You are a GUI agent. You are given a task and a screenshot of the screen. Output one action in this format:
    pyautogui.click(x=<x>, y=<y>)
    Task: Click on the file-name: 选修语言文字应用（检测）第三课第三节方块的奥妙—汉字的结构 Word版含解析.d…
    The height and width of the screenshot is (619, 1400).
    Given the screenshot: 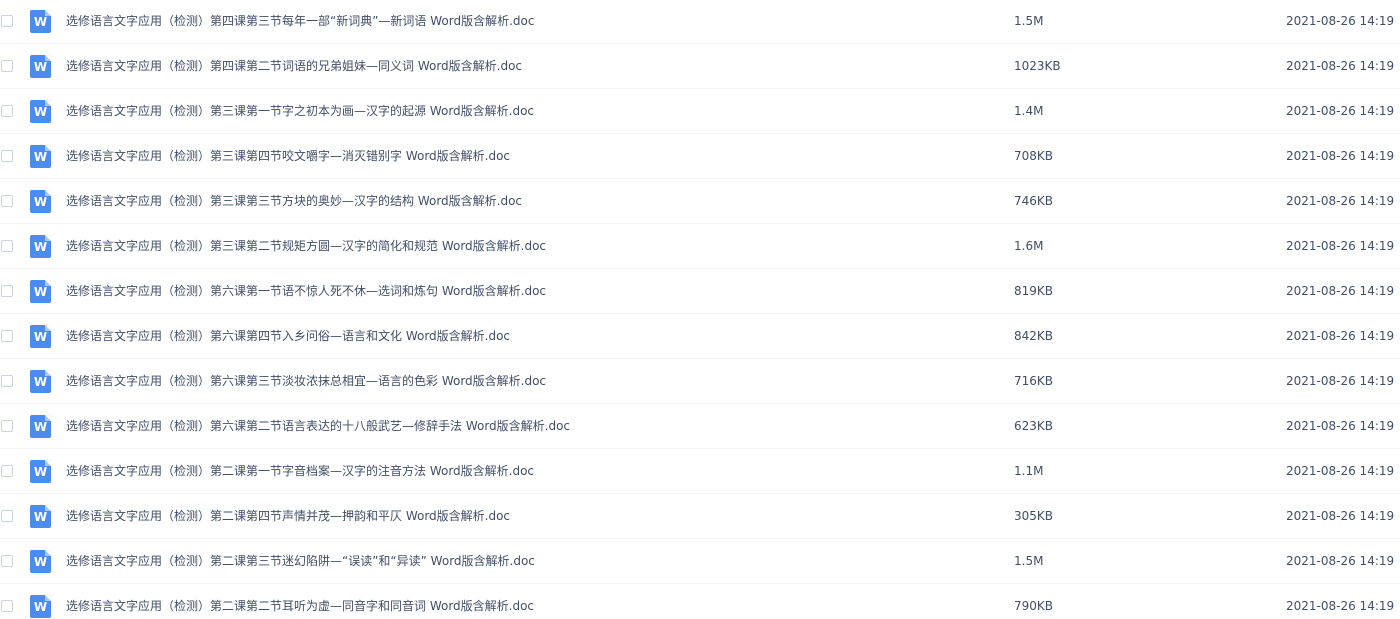 What is the action you would take?
    pyautogui.click(x=294, y=201)
    